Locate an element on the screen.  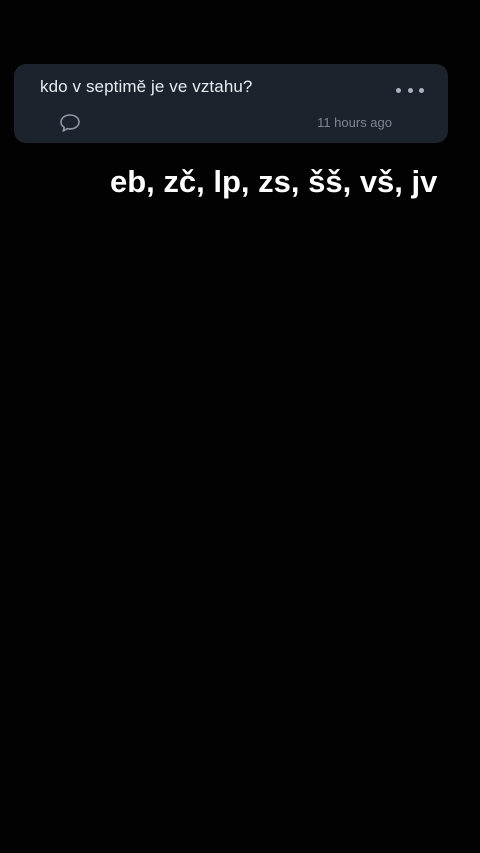
question-text: kdo v septimě je ve vztahu? is located at coordinates (146, 86).